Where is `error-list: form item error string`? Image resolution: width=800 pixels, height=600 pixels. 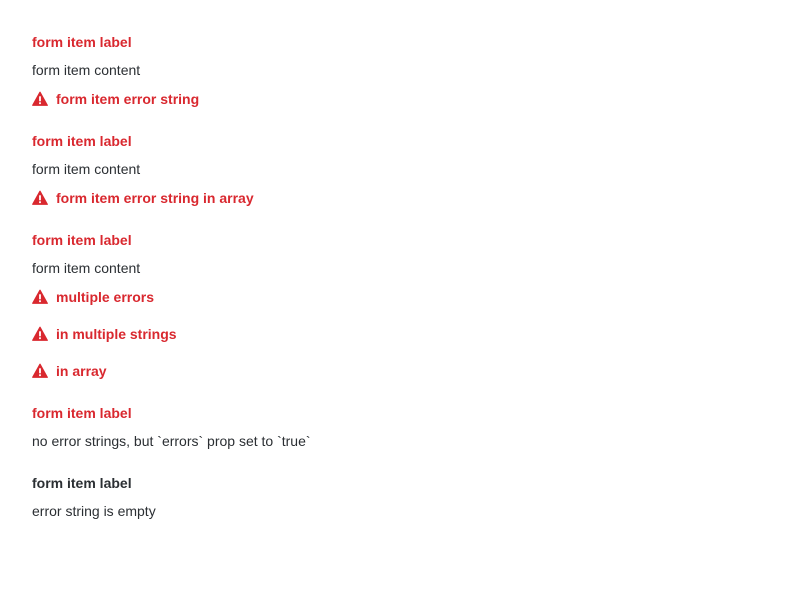 error-list: form item error string is located at coordinates (400, 99).